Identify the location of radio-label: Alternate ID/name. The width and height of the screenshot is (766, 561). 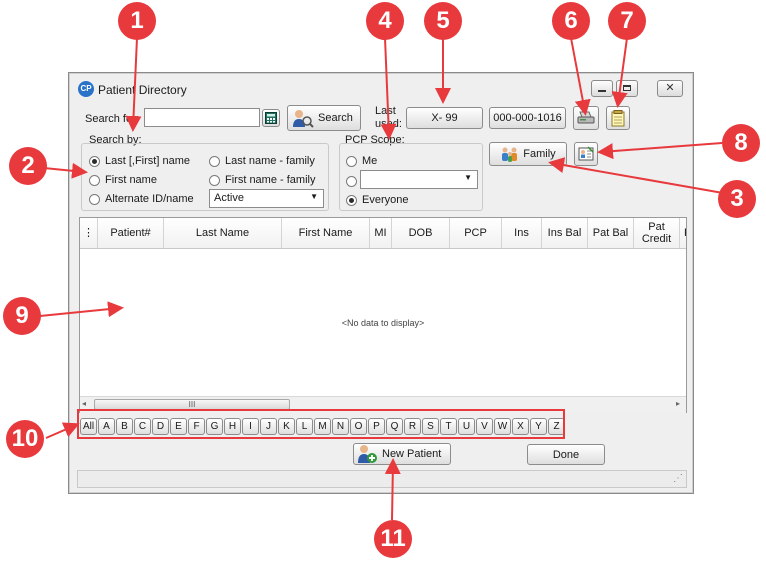
(149, 199).